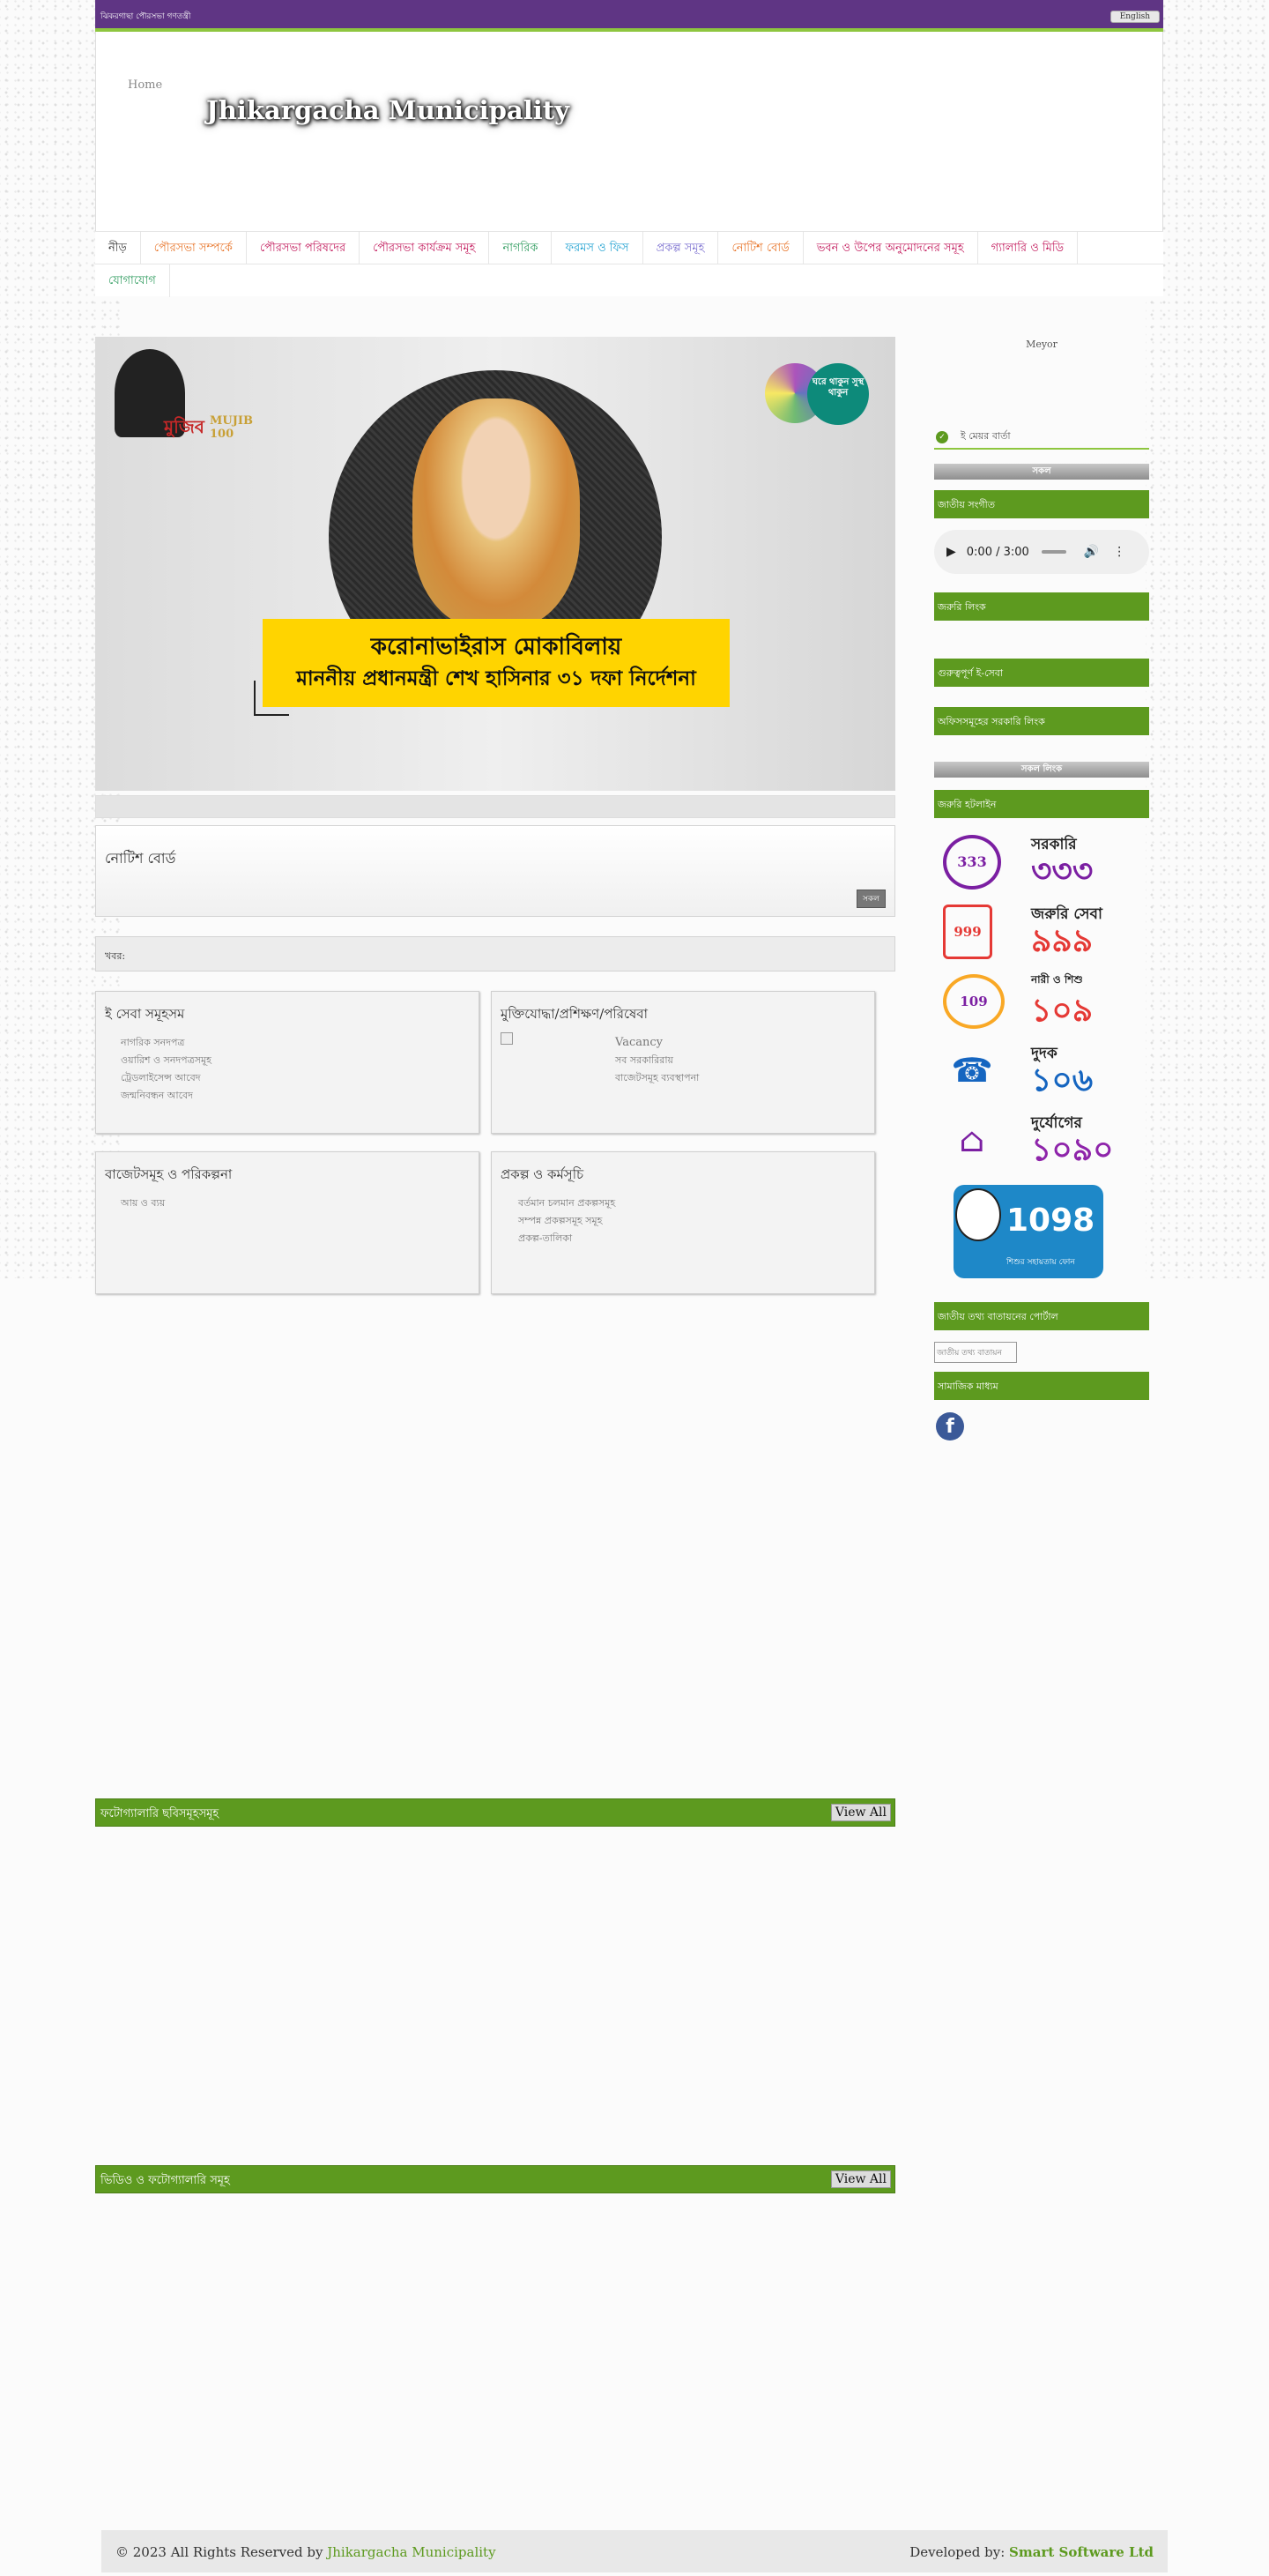 Image resolution: width=1269 pixels, height=2576 pixels. I want to click on nav-item: পৌরসভা পরিষদের, so click(304, 248).